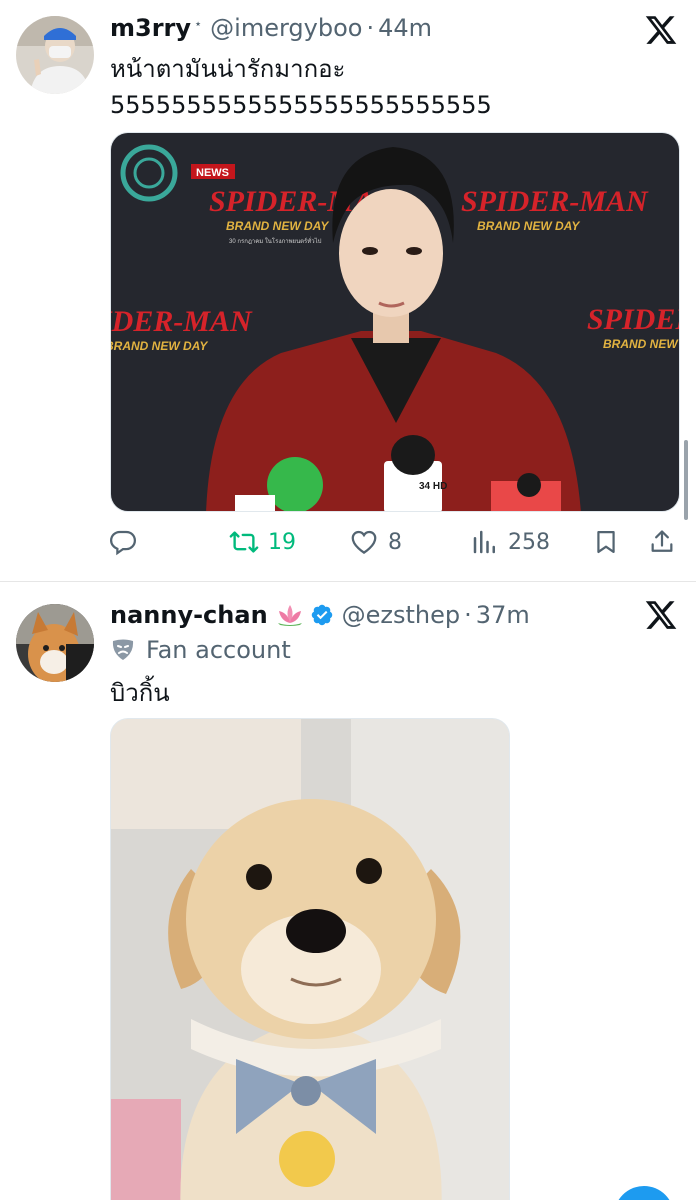  What do you see at coordinates (282, 542) in the screenshot?
I see `retweet-count: 19` at bounding box center [282, 542].